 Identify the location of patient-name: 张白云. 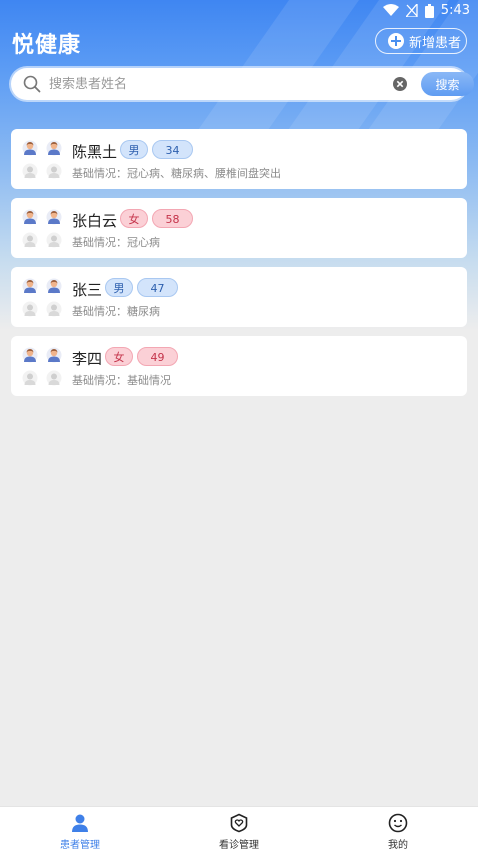
(95, 221).